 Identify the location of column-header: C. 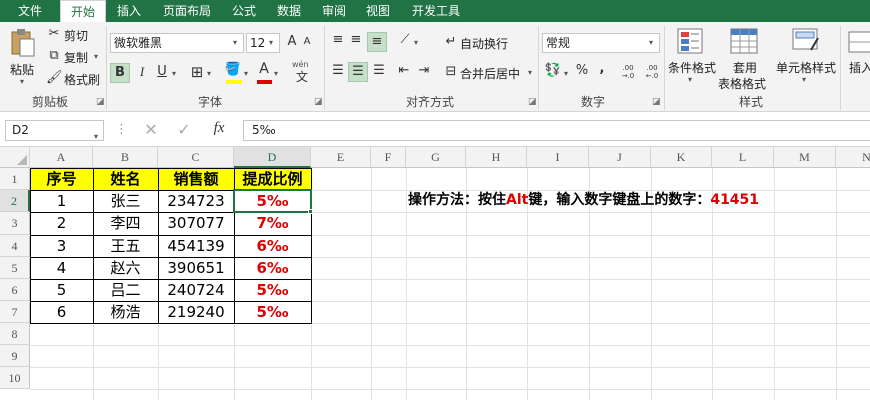
(196, 157).